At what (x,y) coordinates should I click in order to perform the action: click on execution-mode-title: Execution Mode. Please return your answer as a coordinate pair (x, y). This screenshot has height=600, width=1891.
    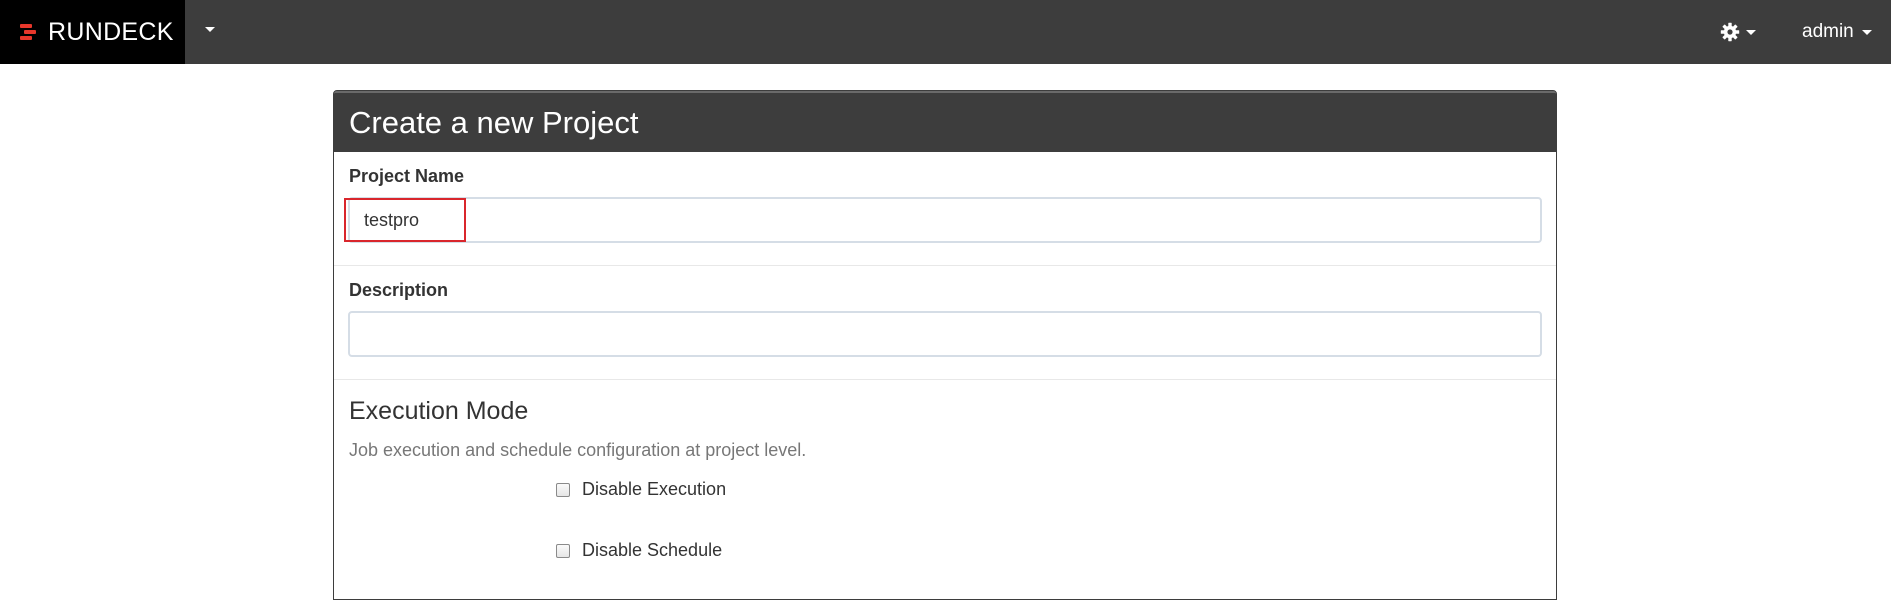
    Looking at the image, I should click on (439, 411).